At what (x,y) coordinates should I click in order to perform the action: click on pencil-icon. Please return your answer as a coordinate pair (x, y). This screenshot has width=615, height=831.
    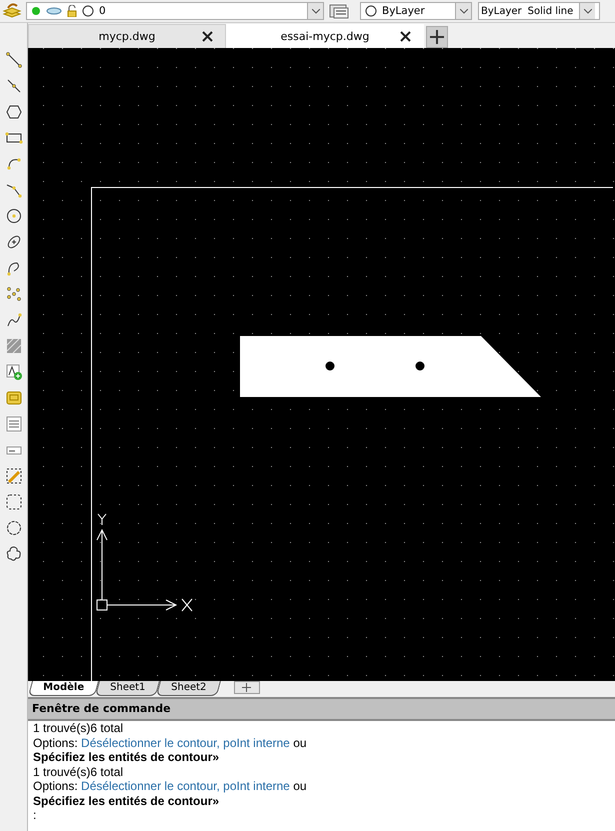
    Looking at the image, I should click on (13, 476).